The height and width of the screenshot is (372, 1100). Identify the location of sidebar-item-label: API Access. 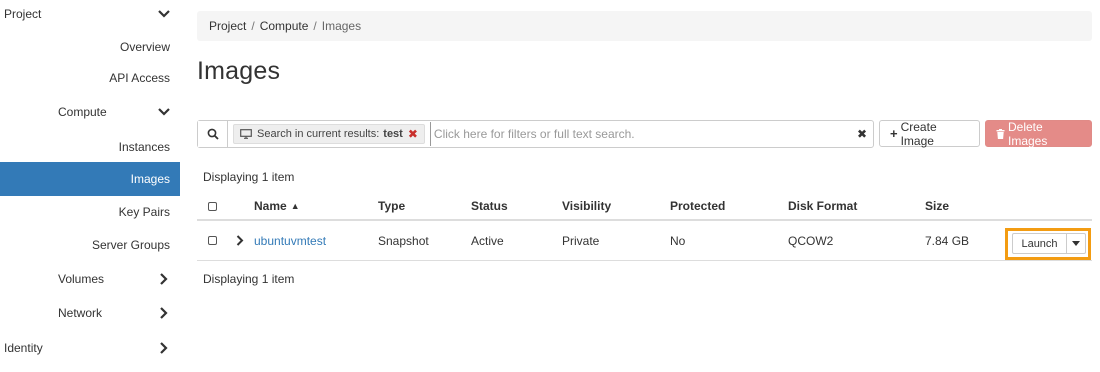
(139, 77).